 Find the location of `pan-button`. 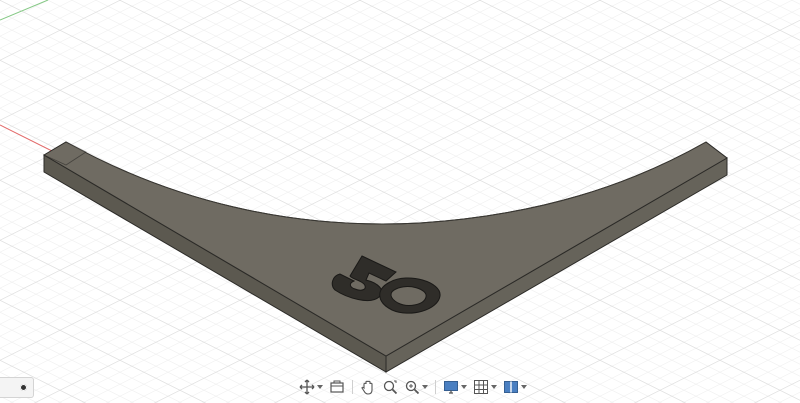

pan-button is located at coordinates (368, 387).